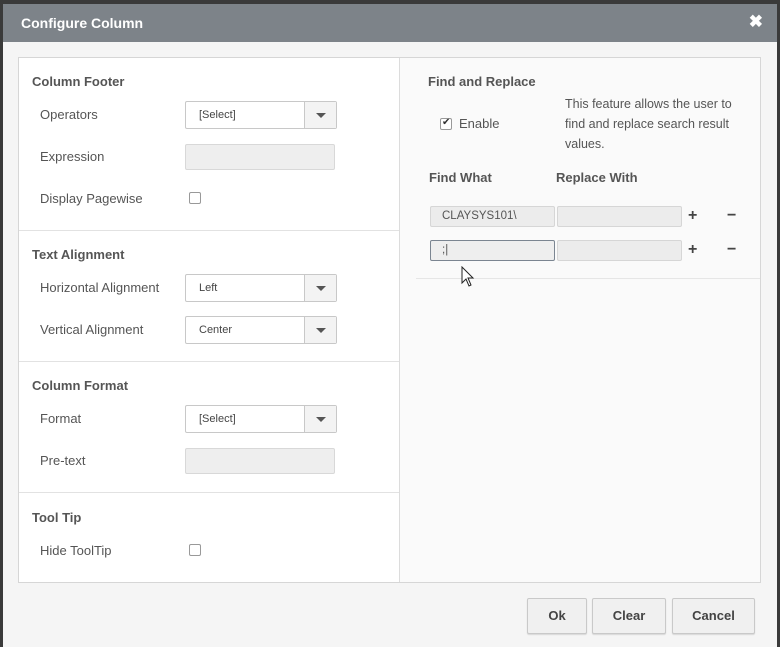 This screenshot has height=647, width=780. I want to click on horizontal-alignment-value: Left, so click(208, 288).